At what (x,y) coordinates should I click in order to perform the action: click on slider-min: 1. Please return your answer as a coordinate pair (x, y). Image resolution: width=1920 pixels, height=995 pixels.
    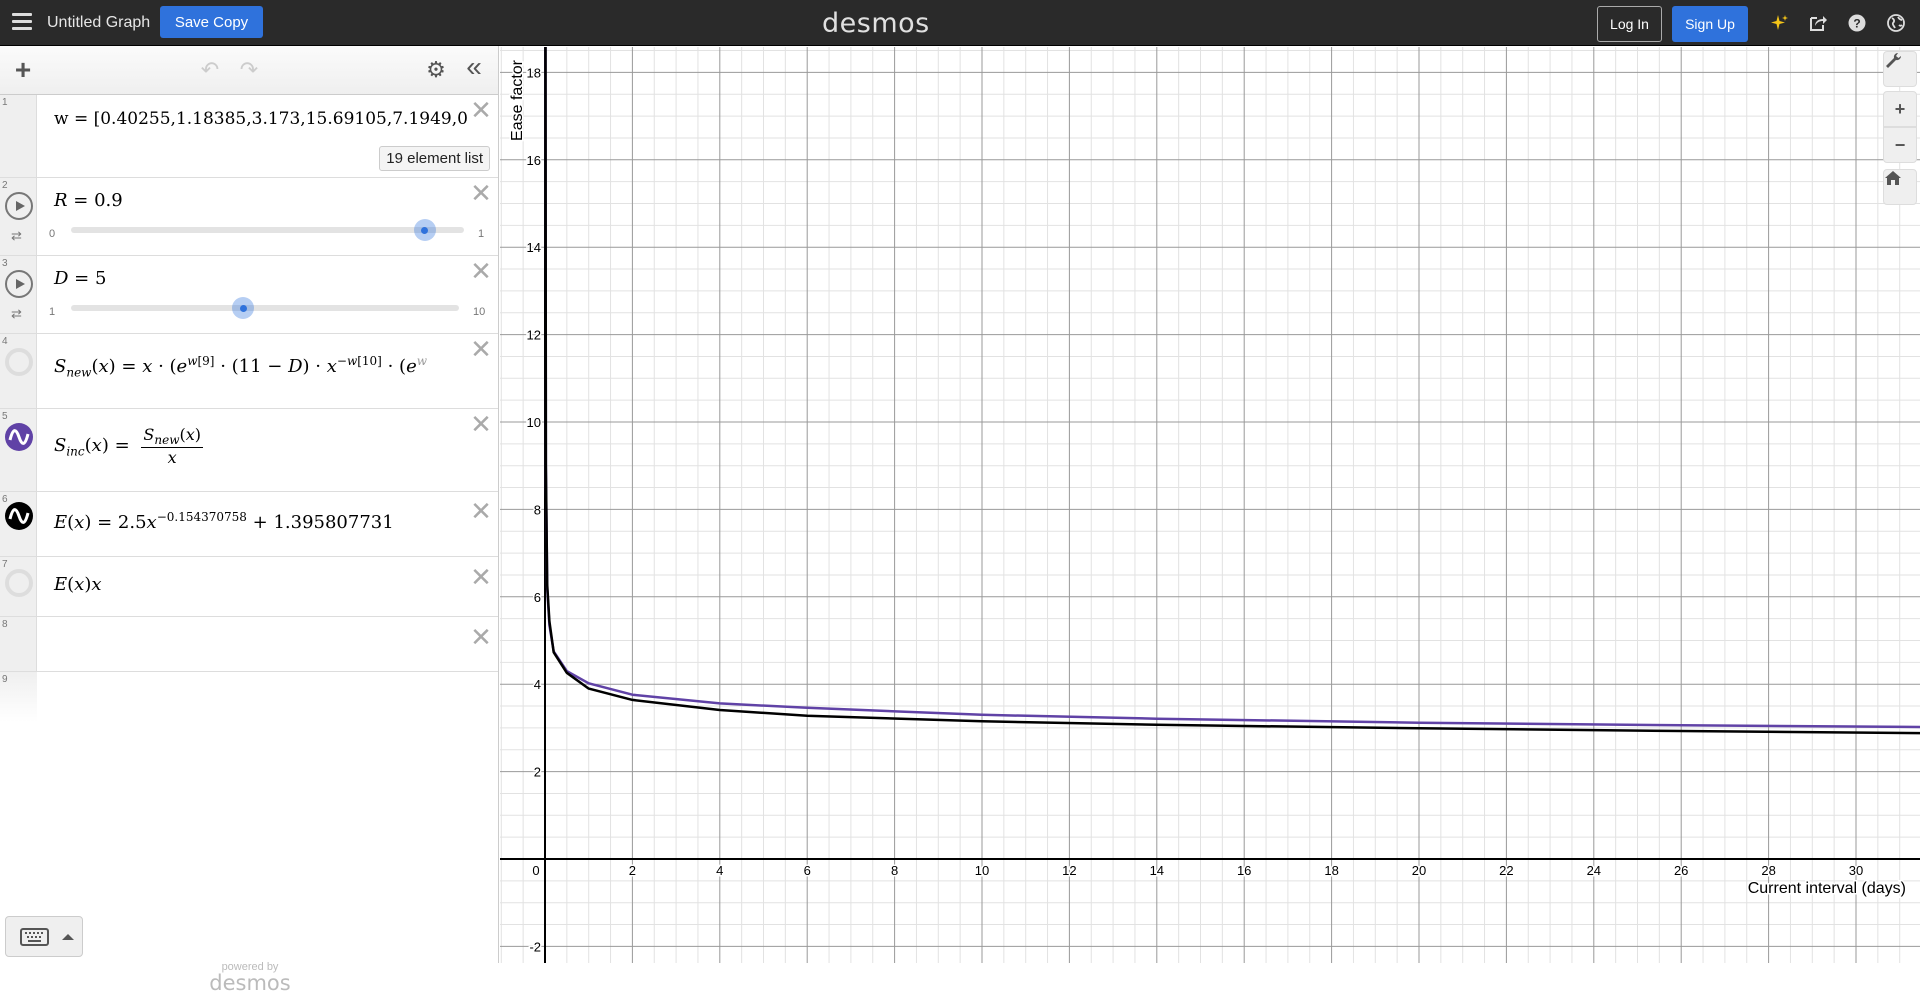
    Looking at the image, I should click on (52, 312).